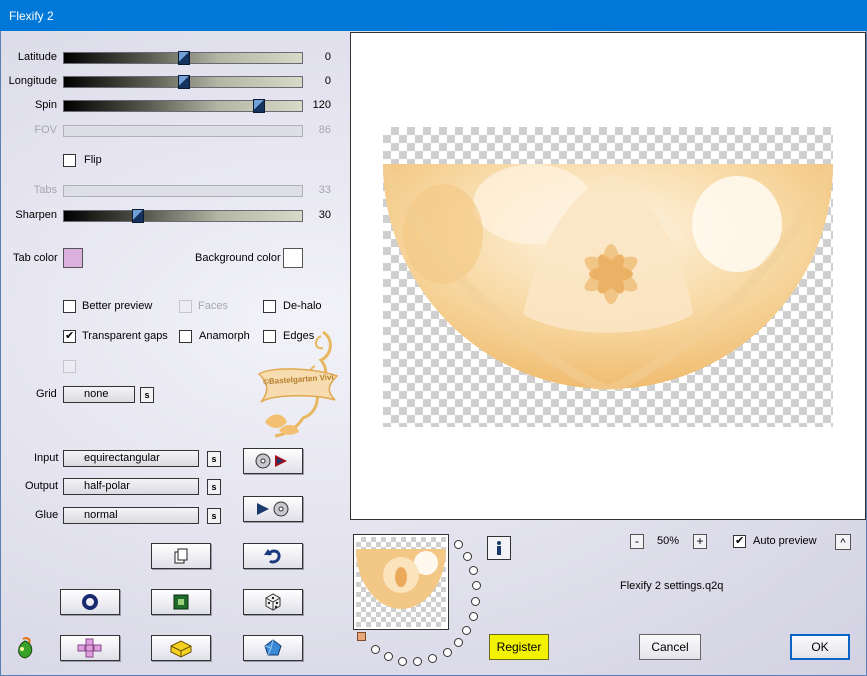 The image size is (867, 676). What do you see at coordinates (213, 306) in the screenshot?
I see `faces-label: Faces` at bounding box center [213, 306].